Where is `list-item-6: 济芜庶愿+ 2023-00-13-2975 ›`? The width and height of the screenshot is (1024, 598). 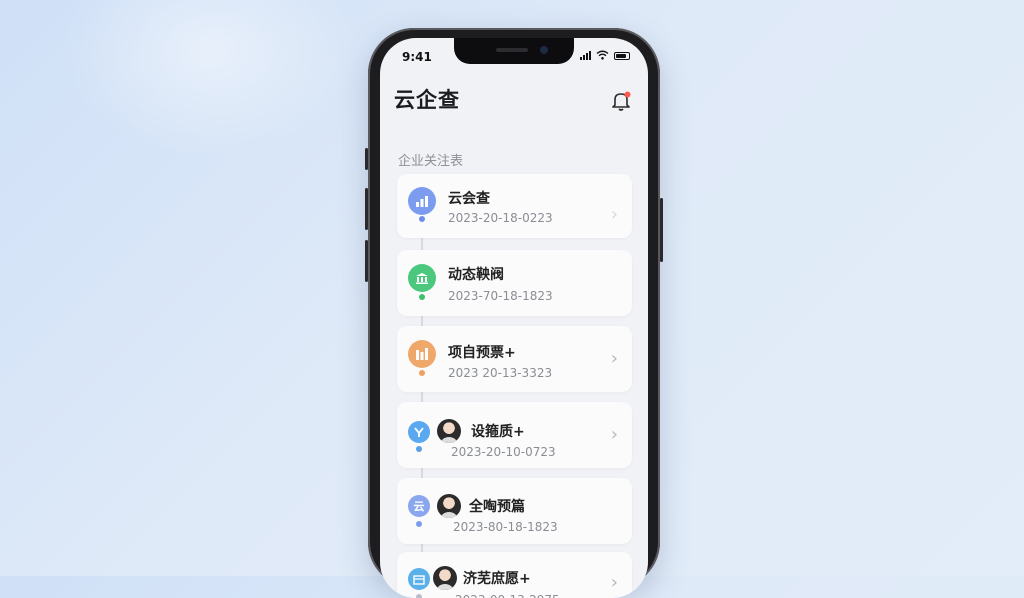 list-item-6: 济芜庶愿+ 2023-00-13-2975 › is located at coordinates (514, 575).